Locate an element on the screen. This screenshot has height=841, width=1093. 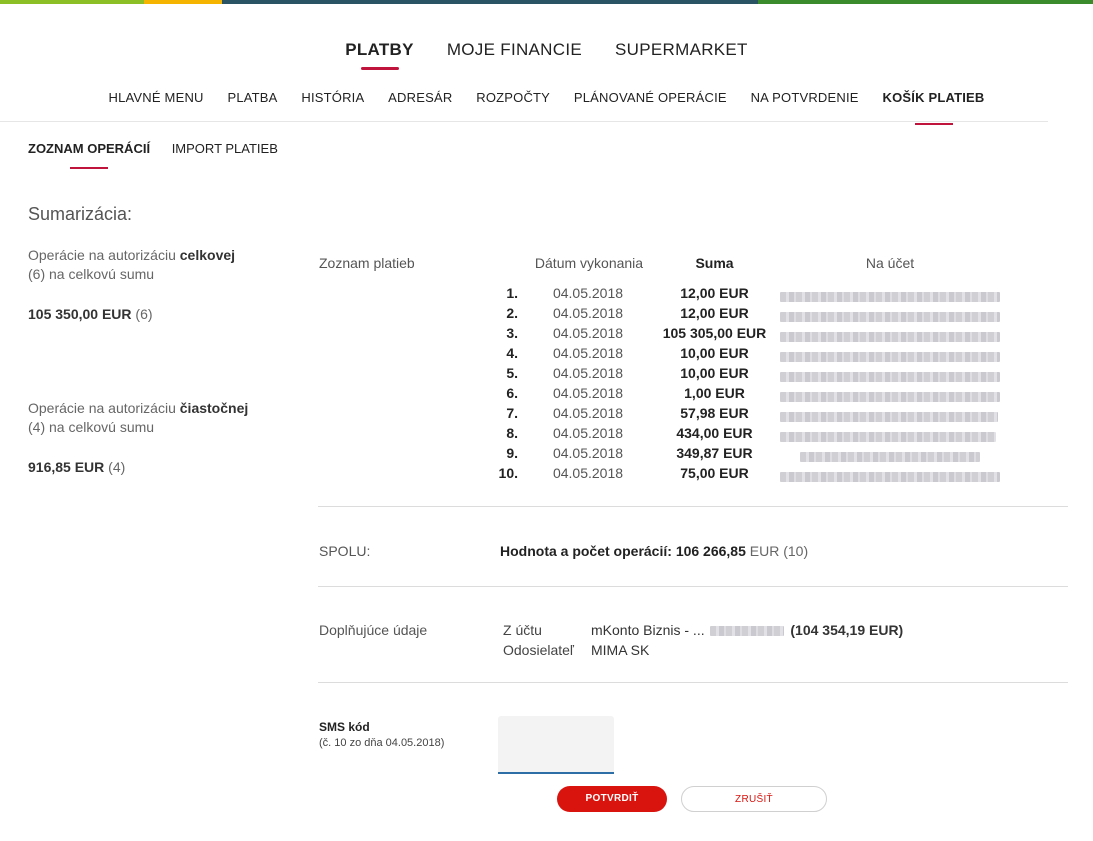
payment-sum: 349,87 EUR is located at coordinates (714, 453).